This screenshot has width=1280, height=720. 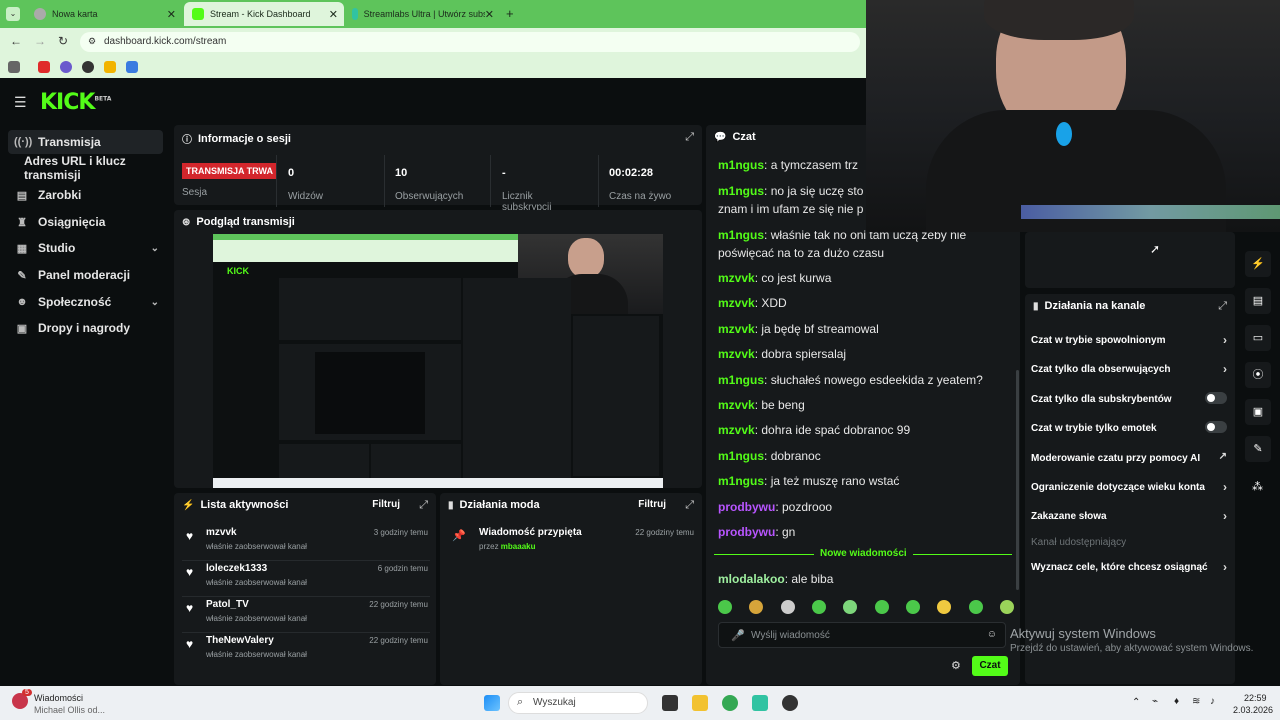 What do you see at coordinates (85, 302) in the screenshot?
I see `sidebar-item-spolecznosc: ☻ Społeczność ⌄` at bounding box center [85, 302].